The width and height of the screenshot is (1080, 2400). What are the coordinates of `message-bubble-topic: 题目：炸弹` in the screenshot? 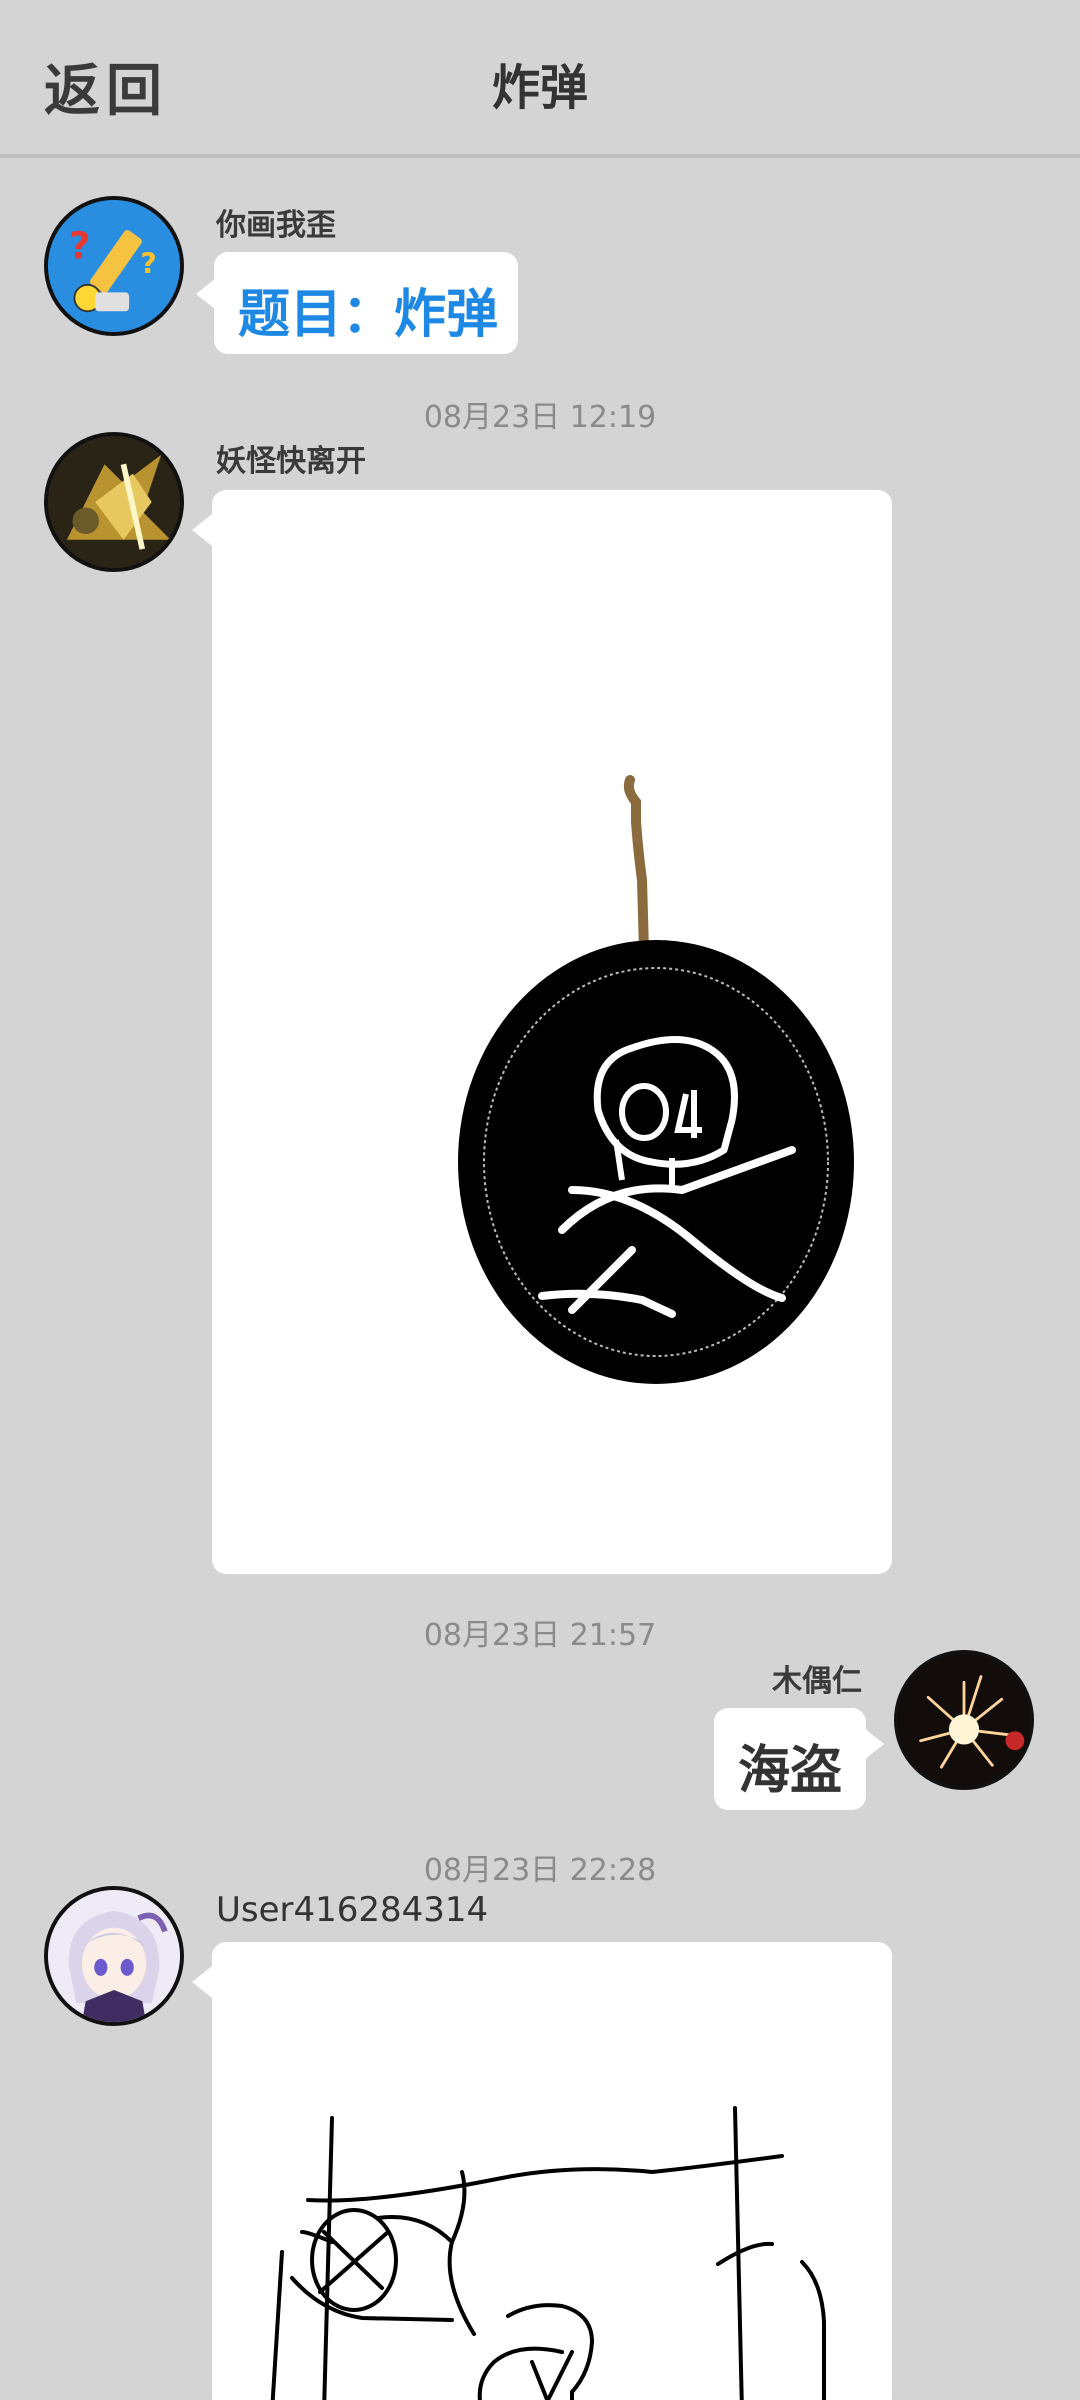 It's located at (366, 303).